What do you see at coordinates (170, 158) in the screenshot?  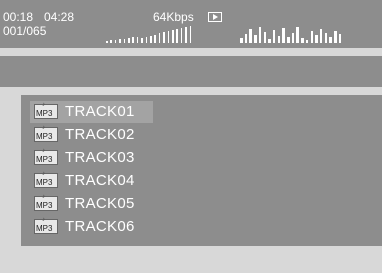 I see `list-item: MP3 TRACK03` at bounding box center [170, 158].